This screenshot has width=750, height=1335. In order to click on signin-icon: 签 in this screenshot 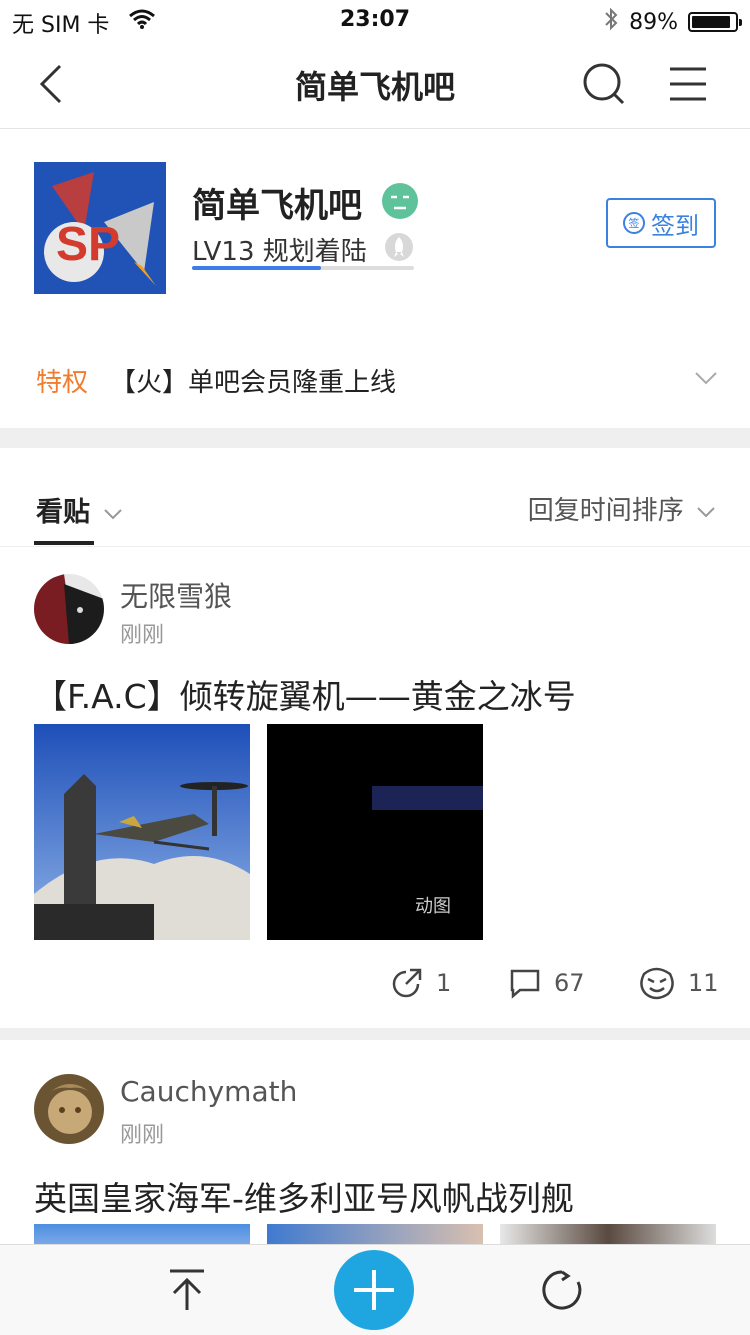, I will do `click(634, 223)`.